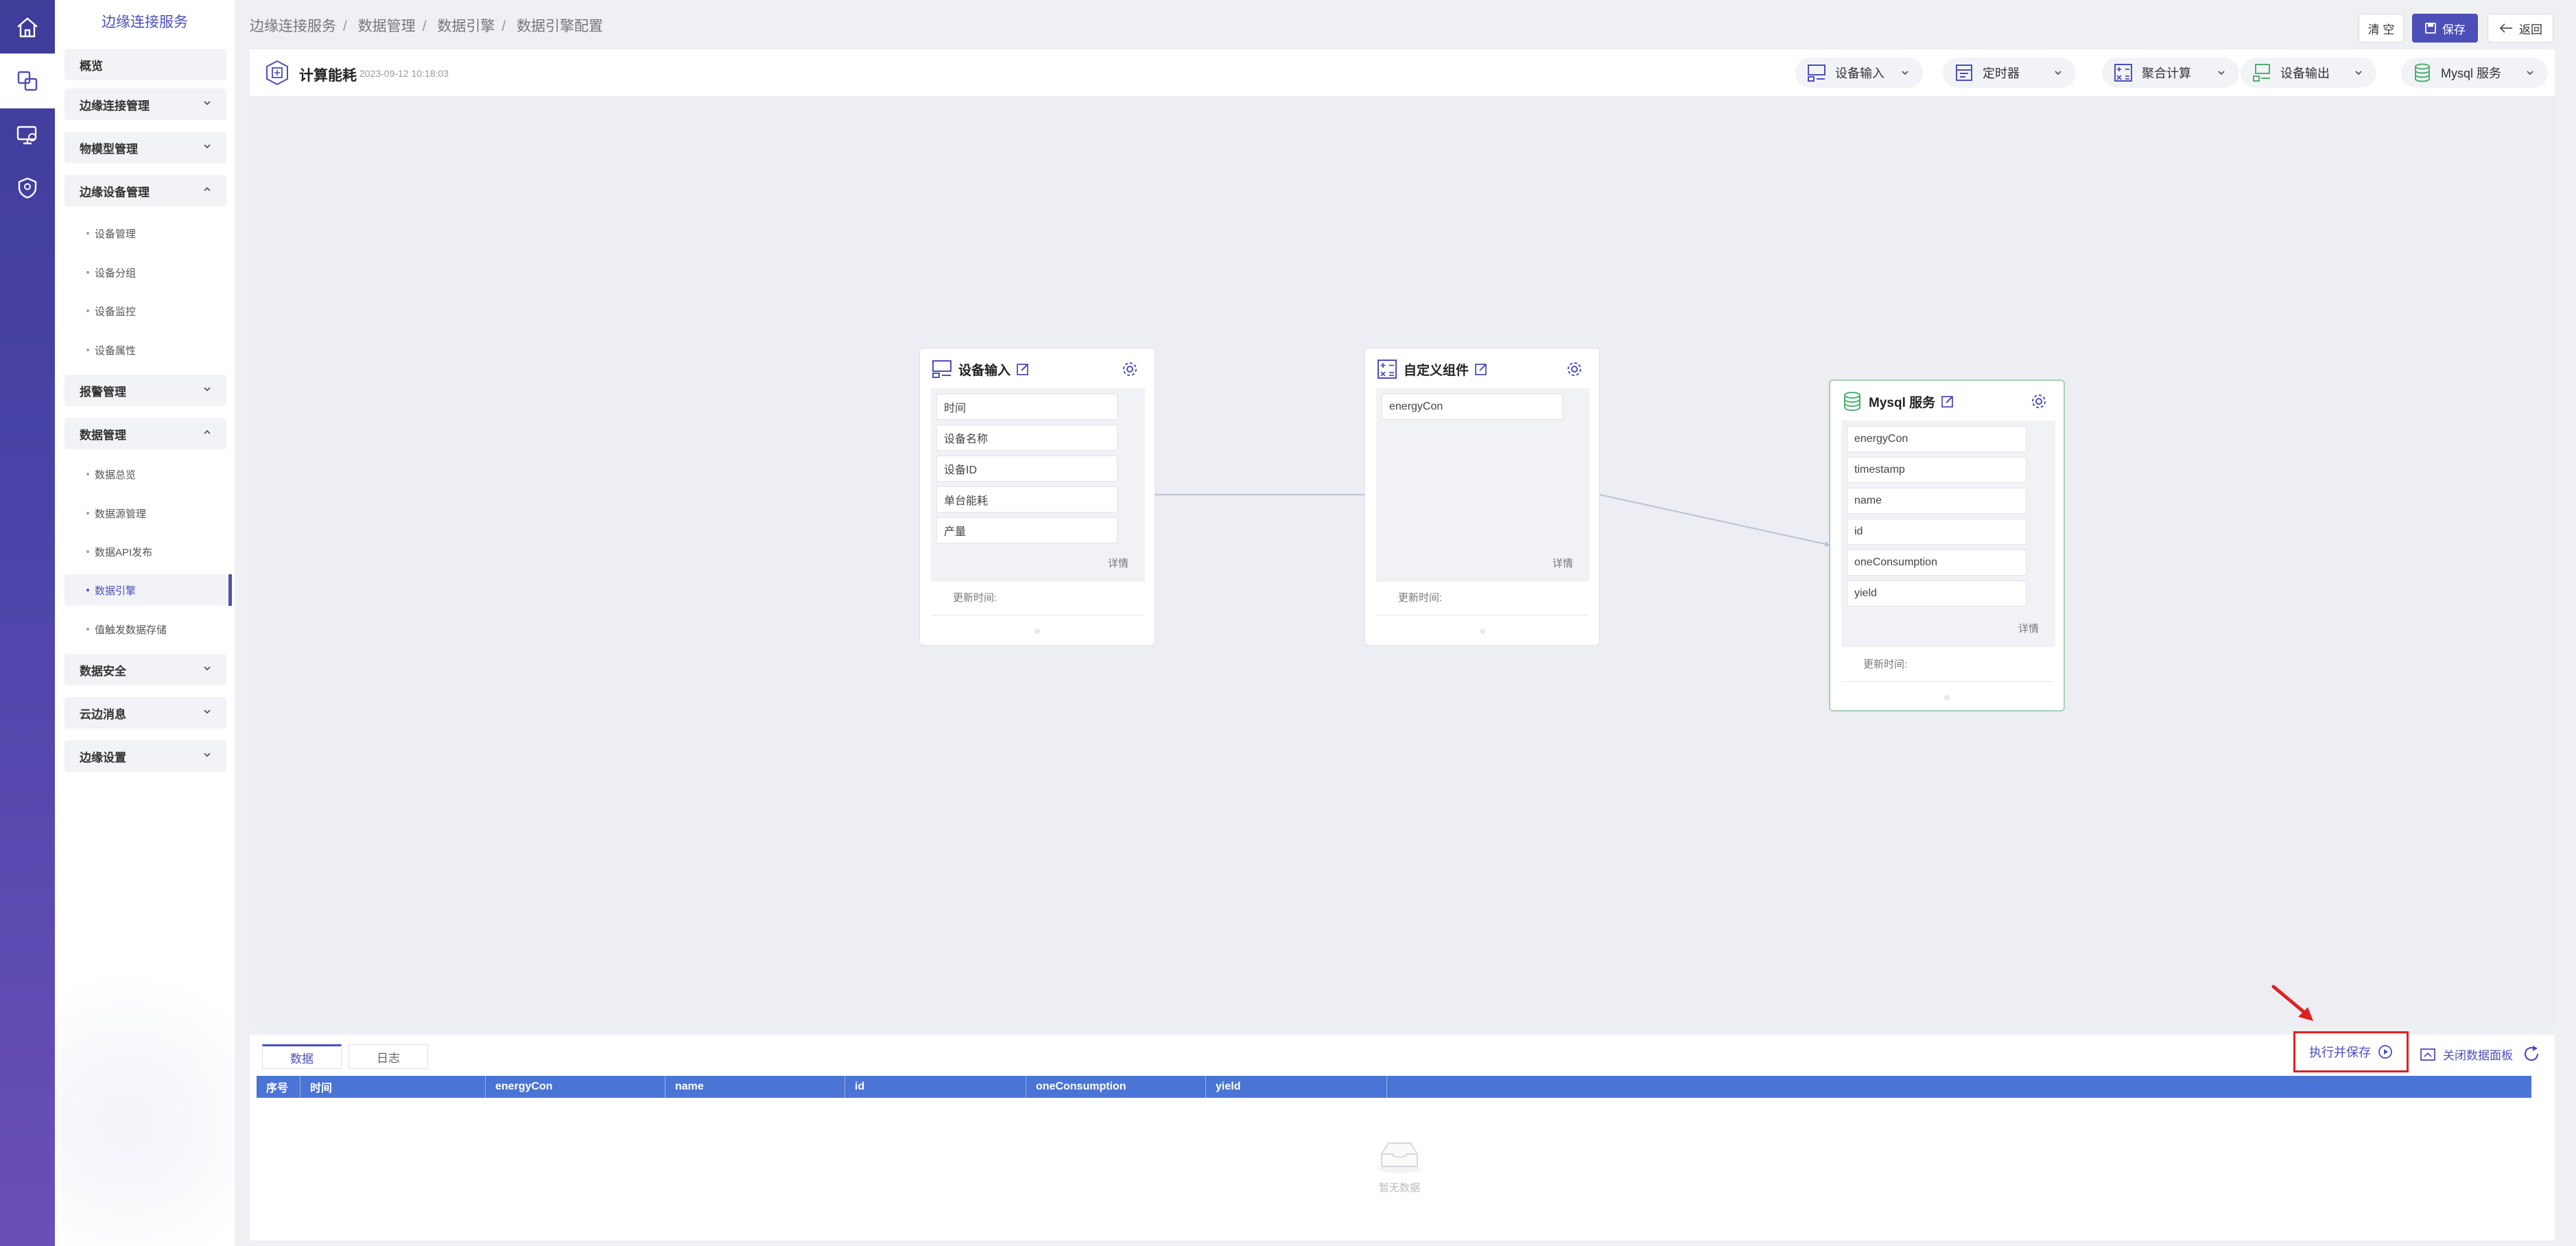  What do you see at coordinates (387, 26) in the screenshot?
I see `breadcrumb-item: 数据管理` at bounding box center [387, 26].